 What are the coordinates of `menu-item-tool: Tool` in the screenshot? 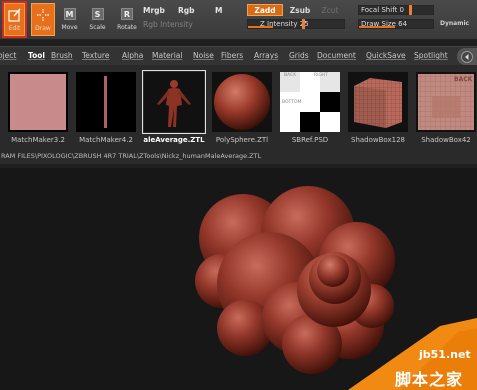 It's located at (36, 55).